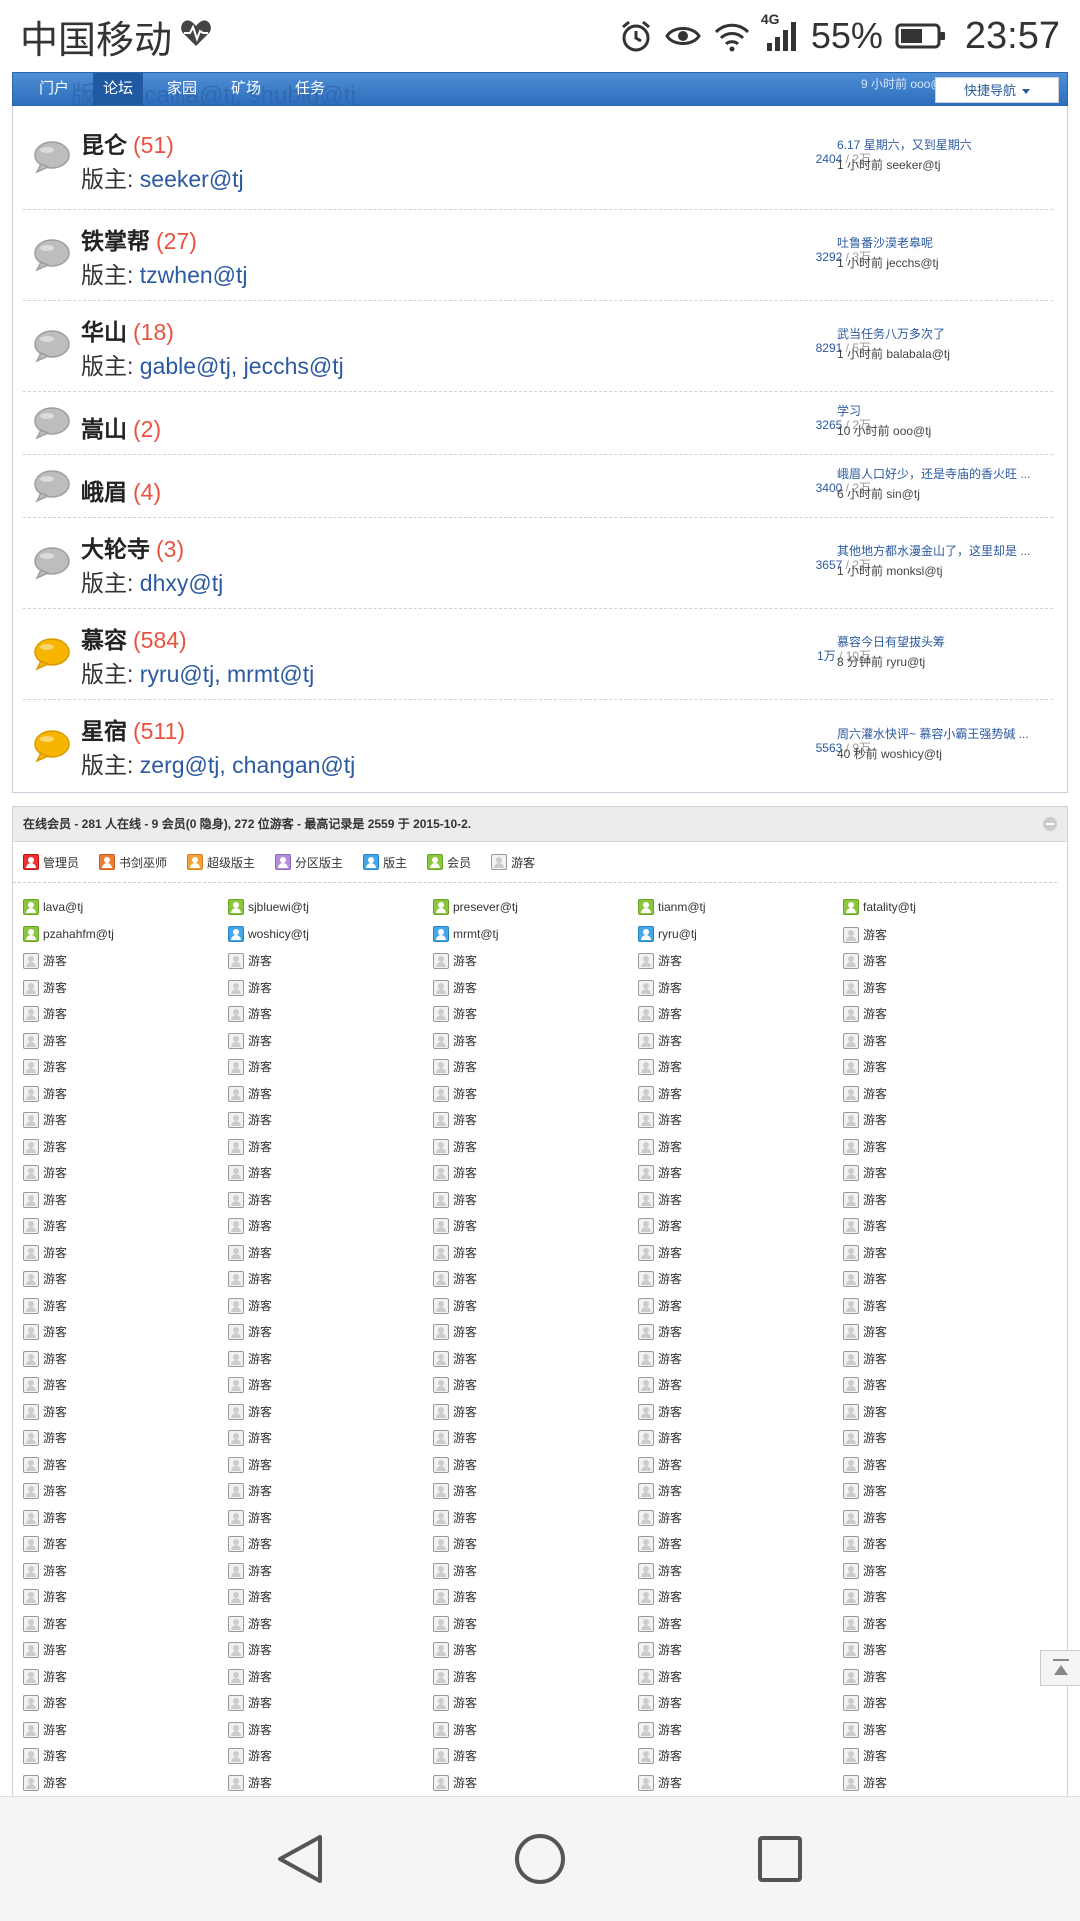  I want to click on online-user: mrmt@tj, so click(466, 934).